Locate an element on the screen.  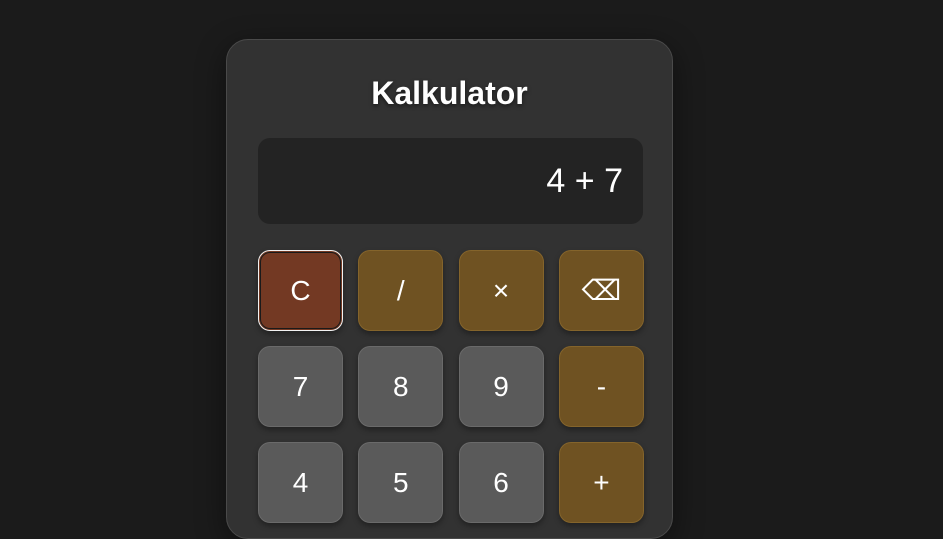
display-value: 4 + 7 is located at coordinates (584, 181).